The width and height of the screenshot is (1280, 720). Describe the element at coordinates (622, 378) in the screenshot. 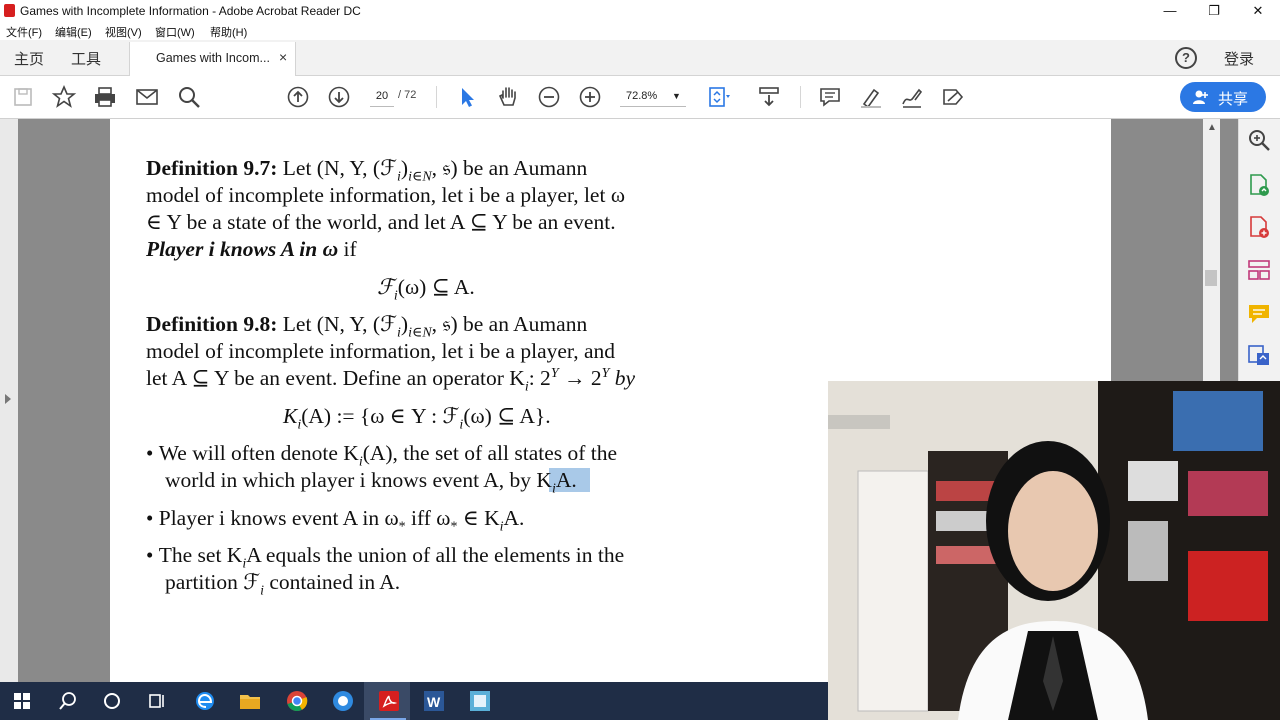

I see `text-run: by` at that location.